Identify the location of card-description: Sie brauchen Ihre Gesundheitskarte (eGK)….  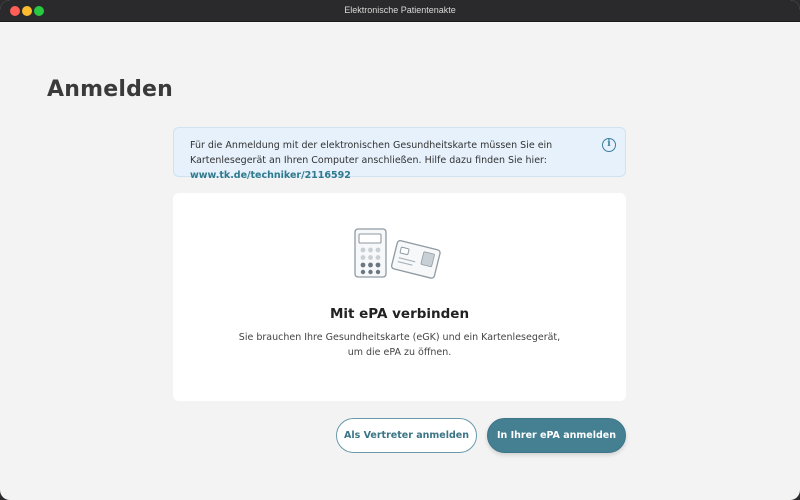
(399, 345).